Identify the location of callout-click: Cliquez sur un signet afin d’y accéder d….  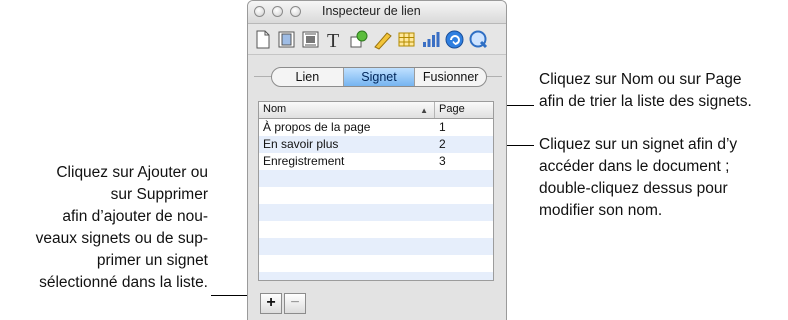
(638, 178).